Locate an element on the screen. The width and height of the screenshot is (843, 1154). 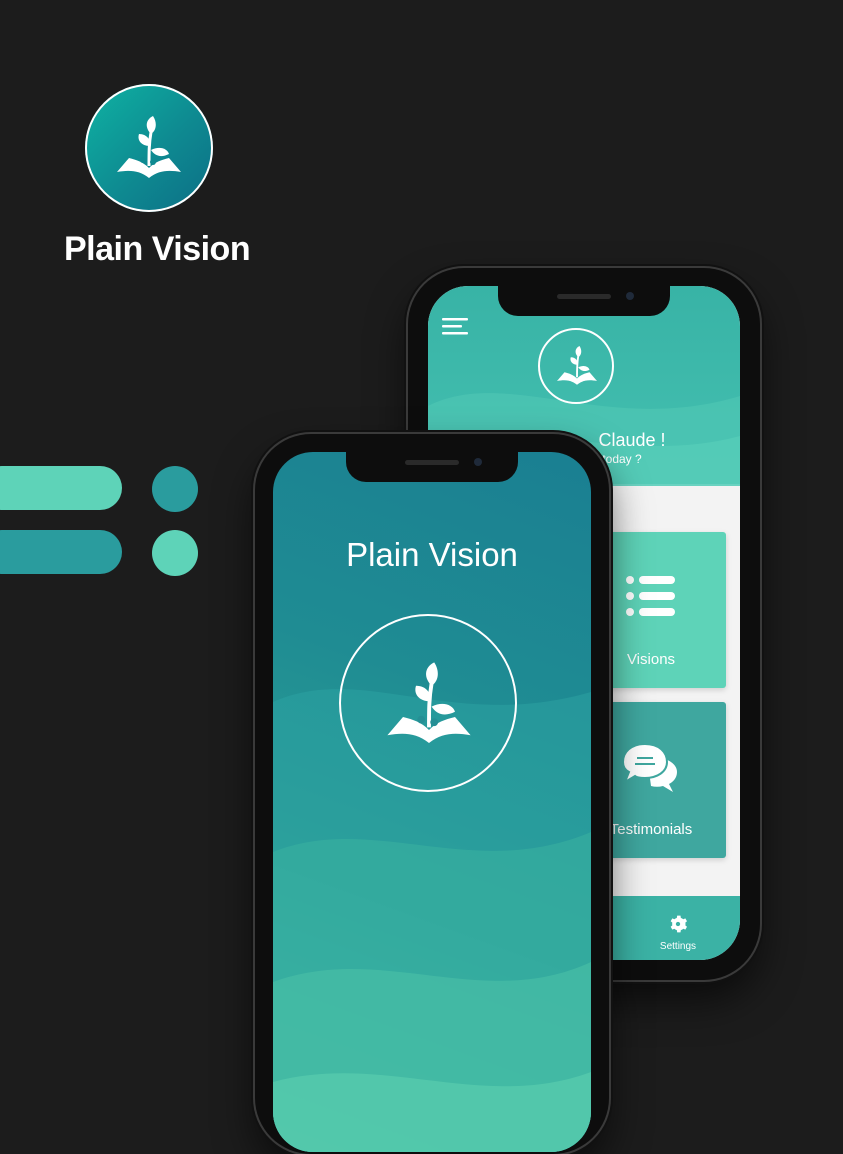
decorative-dot-light is located at coordinates (175, 553).